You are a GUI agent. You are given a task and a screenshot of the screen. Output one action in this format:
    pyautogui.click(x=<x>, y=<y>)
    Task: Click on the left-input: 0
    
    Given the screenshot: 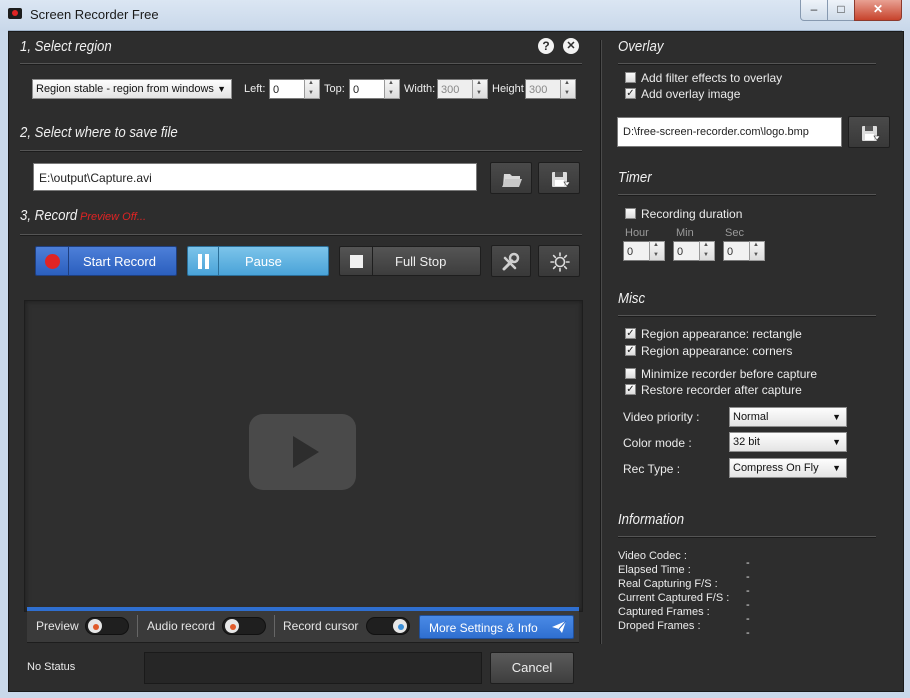 What is the action you would take?
    pyautogui.click(x=287, y=89)
    